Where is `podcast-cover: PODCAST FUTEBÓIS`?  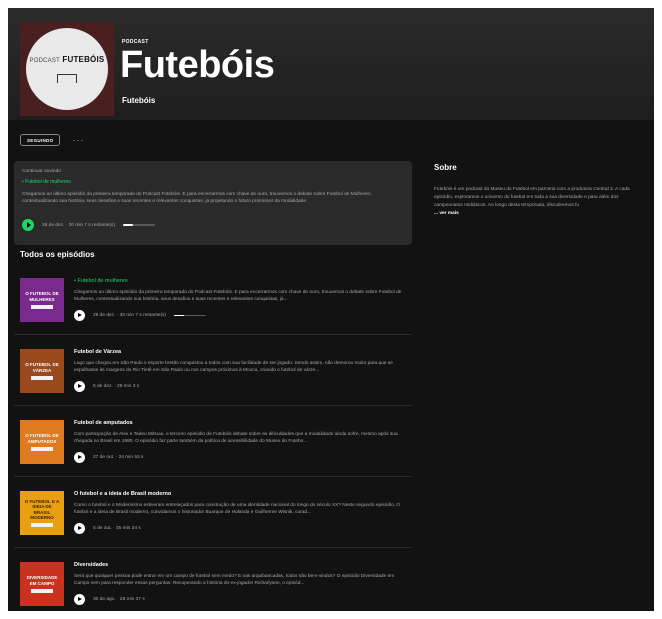
podcast-cover: PODCAST FUTEBÓIS is located at coordinates (67, 69).